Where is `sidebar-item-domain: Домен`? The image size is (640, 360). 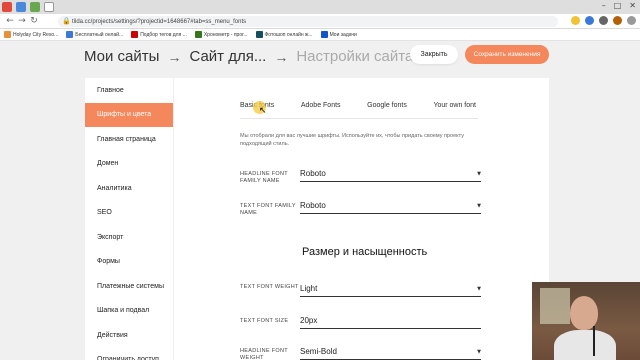 sidebar-item-domain: Домен is located at coordinates (129, 164).